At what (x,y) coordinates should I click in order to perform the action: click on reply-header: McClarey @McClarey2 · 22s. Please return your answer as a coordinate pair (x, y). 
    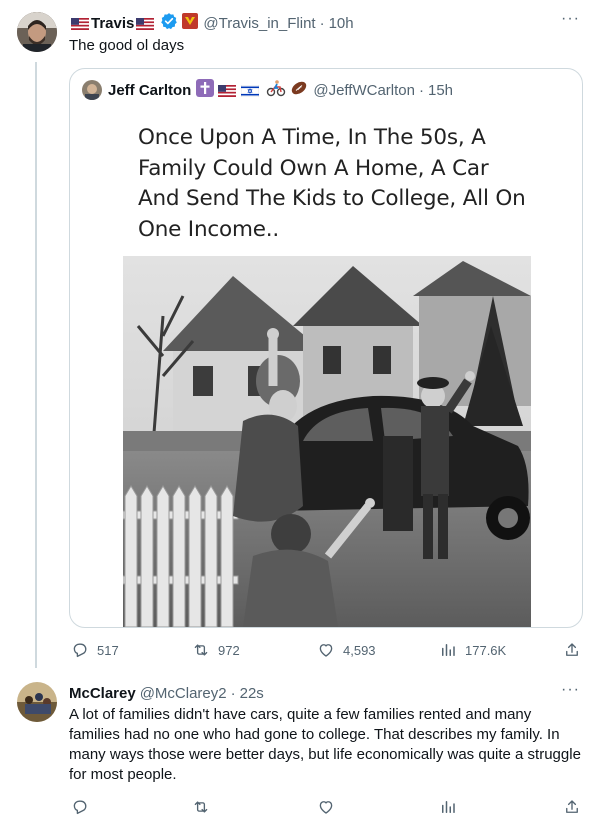
    Looking at the image, I should click on (166, 693).